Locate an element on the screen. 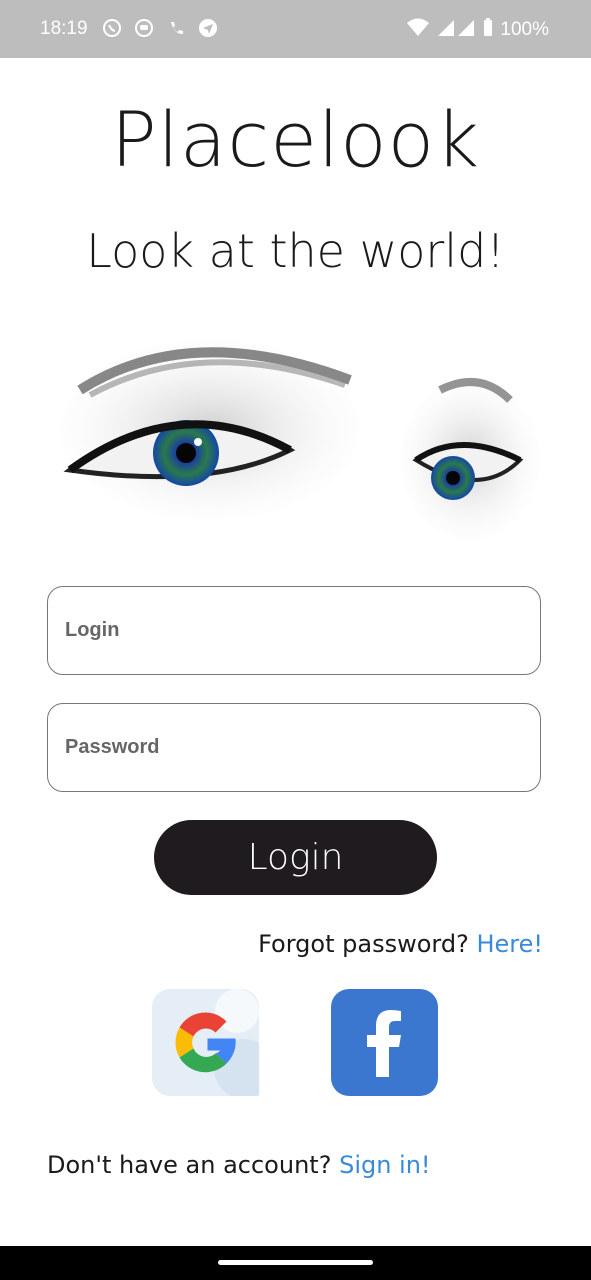 This screenshot has height=1280, width=591. eyes-illustration is located at coordinates (300, 435).